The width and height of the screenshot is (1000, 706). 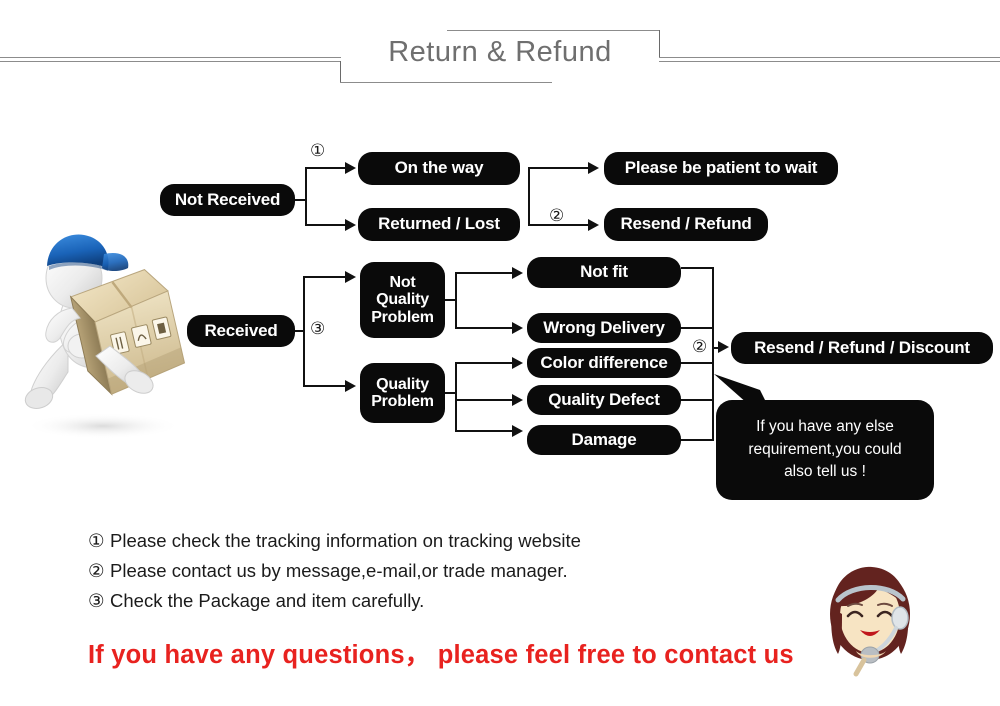 I want to click on header-rule-over-title, so click(x=553, y=30).